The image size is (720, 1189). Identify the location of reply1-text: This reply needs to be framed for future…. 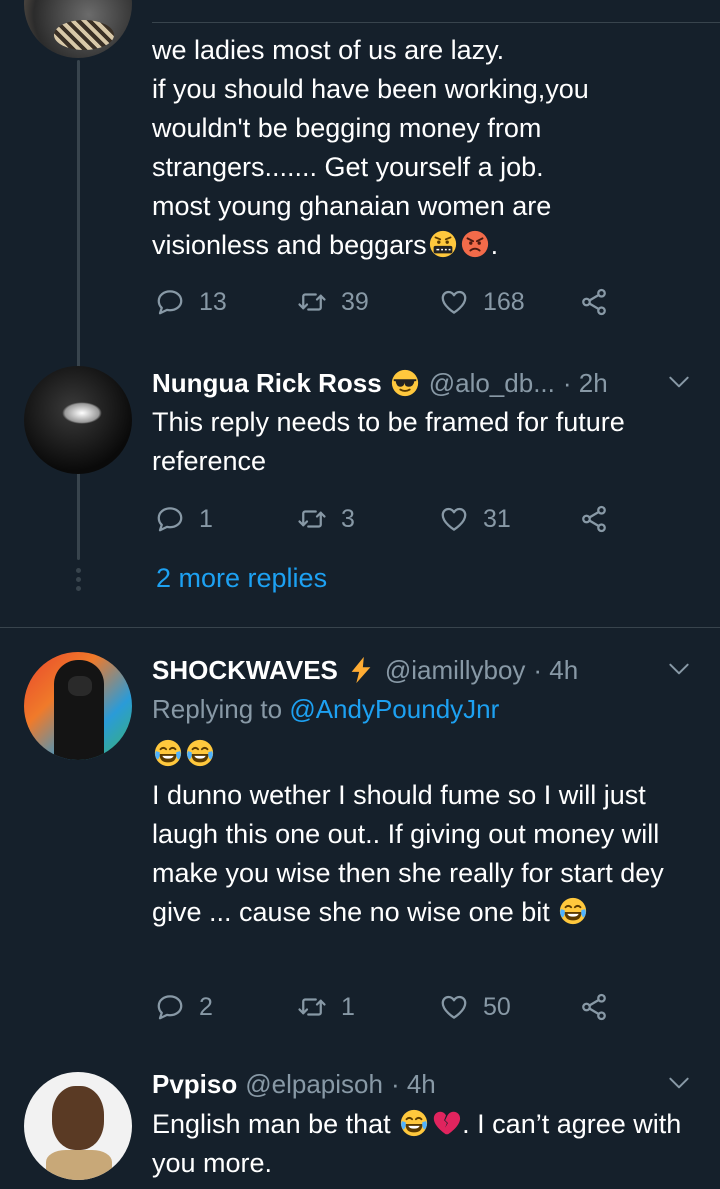
(388, 441).